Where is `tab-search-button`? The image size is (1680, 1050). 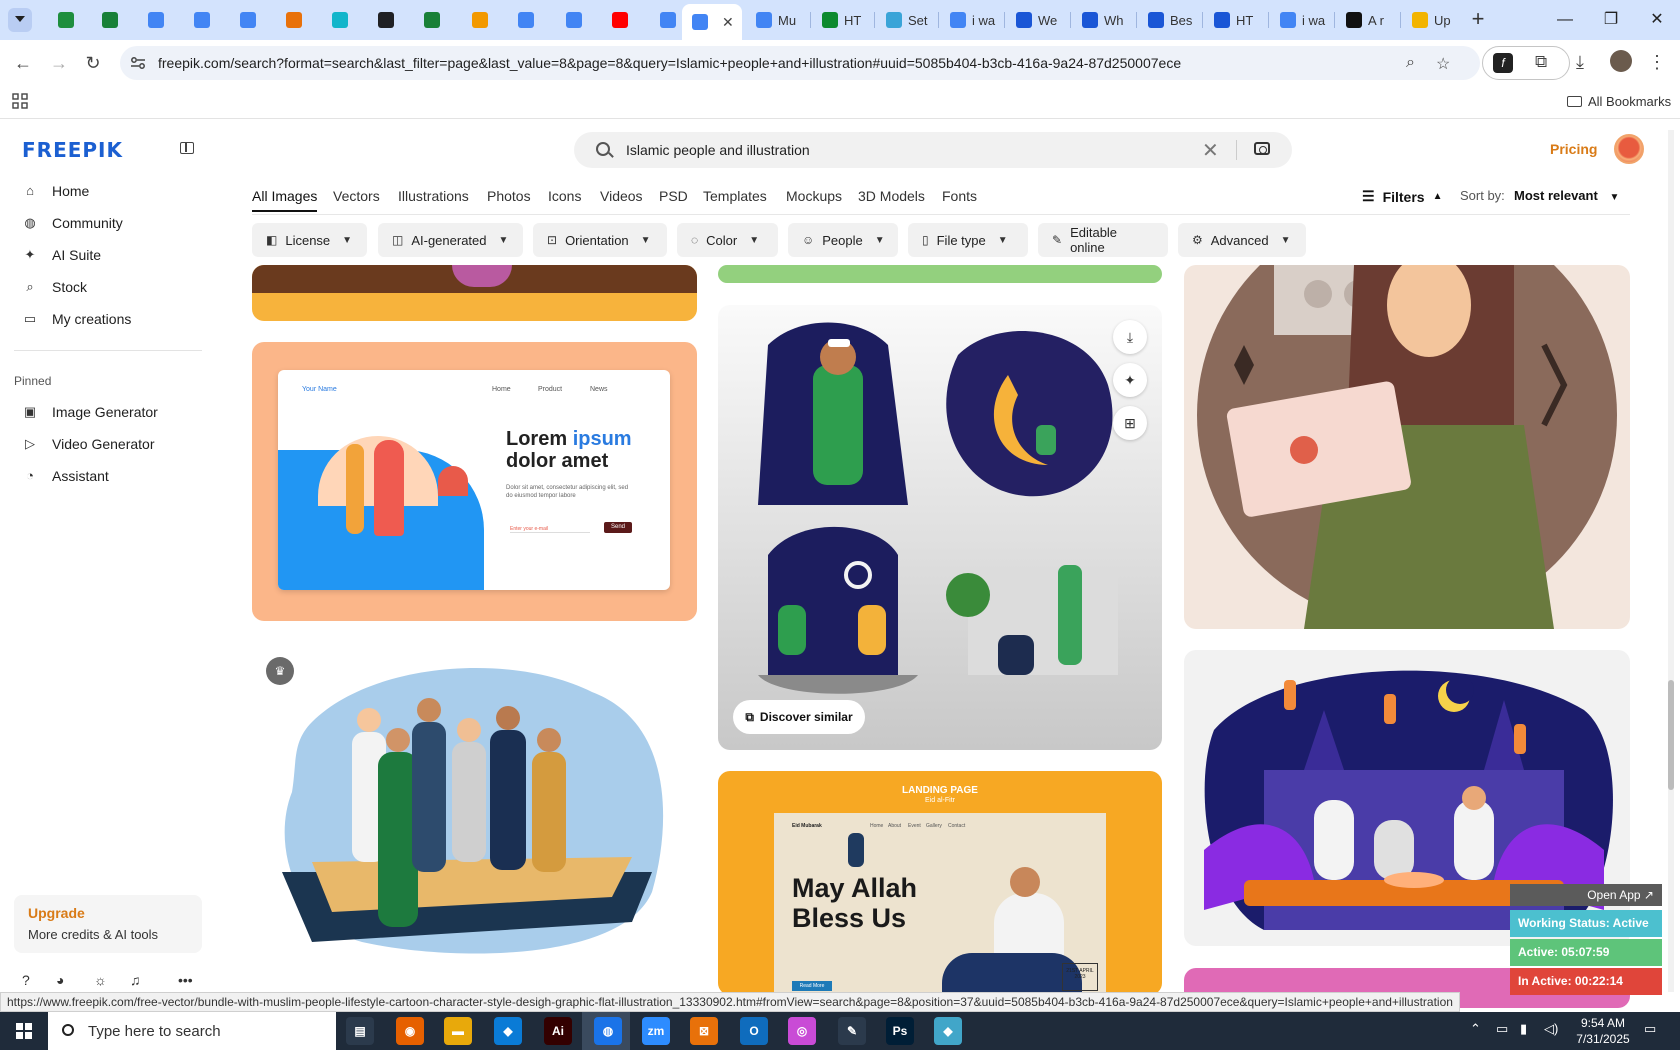
tab-search-button is located at coordinates (20, 20).